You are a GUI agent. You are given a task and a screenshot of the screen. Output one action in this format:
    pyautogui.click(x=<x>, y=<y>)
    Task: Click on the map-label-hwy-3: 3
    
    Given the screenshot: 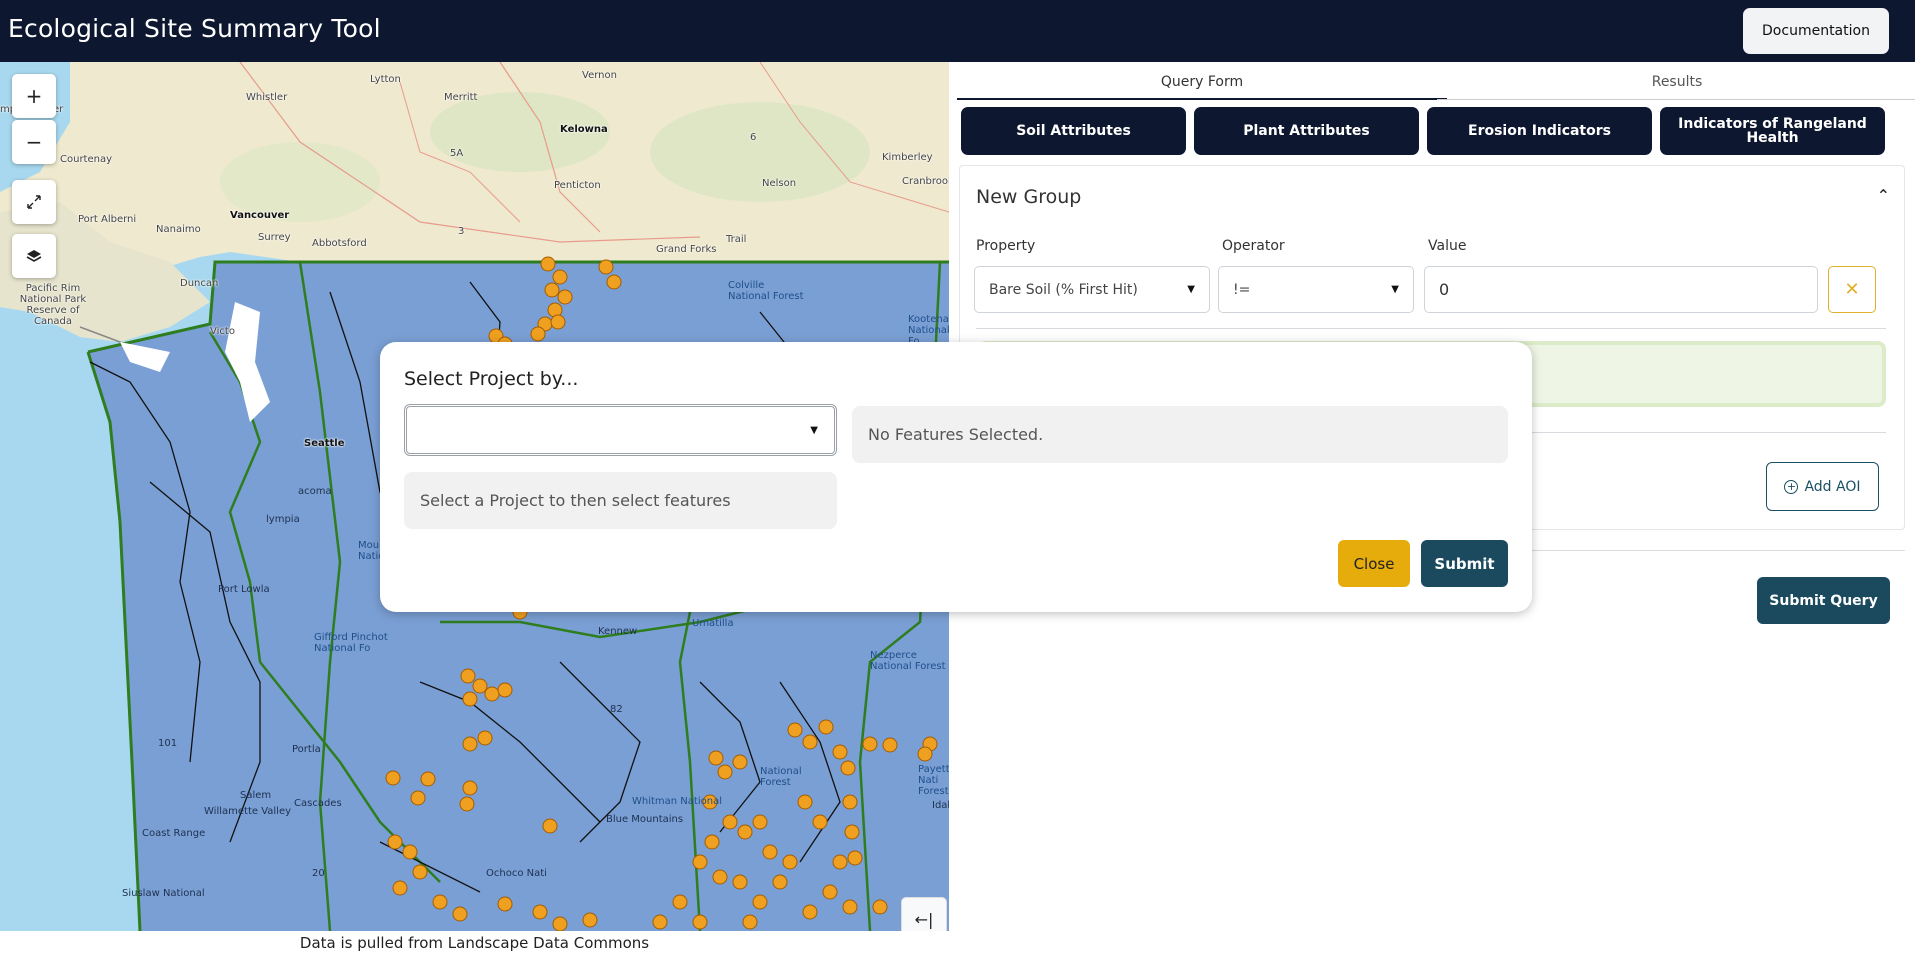 What is the action you would take?
    pyautogui.click(x=461, y=231)
    